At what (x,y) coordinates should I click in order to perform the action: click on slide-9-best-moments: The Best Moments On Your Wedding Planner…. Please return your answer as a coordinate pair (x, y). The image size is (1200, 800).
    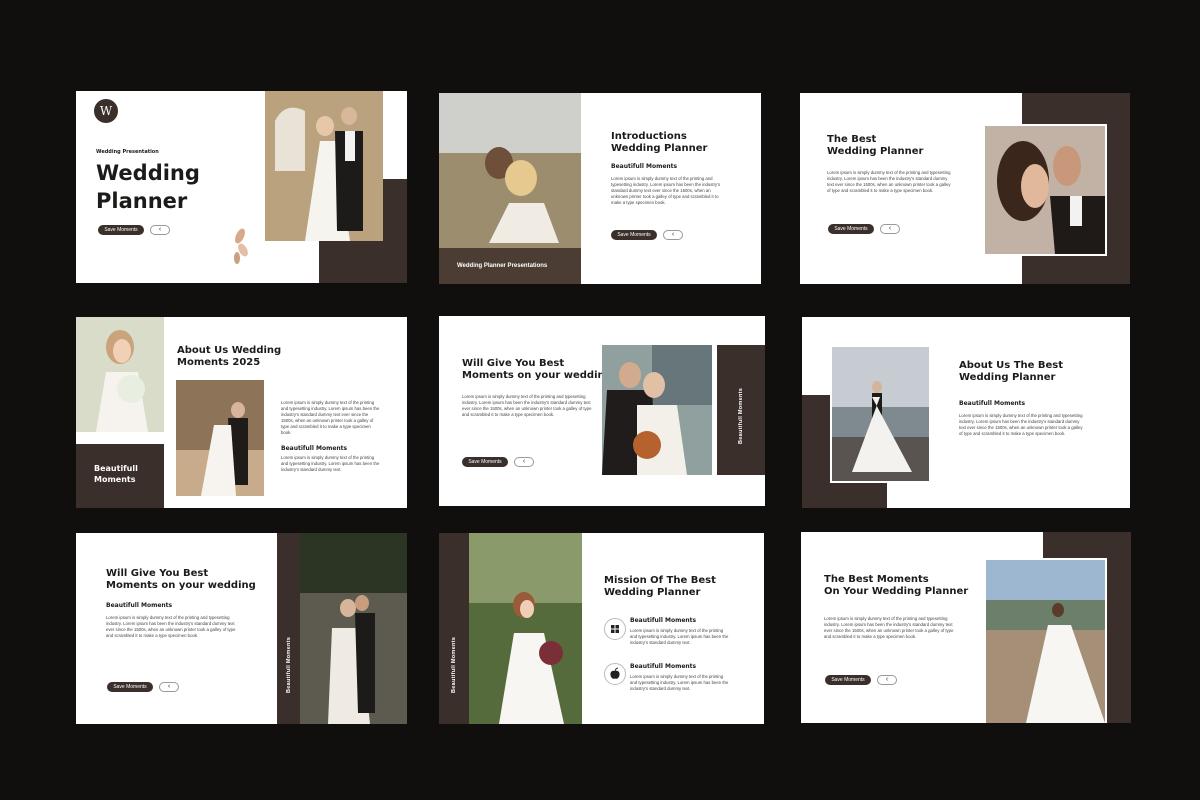
    Looking at the image, I should click on (966, 627).